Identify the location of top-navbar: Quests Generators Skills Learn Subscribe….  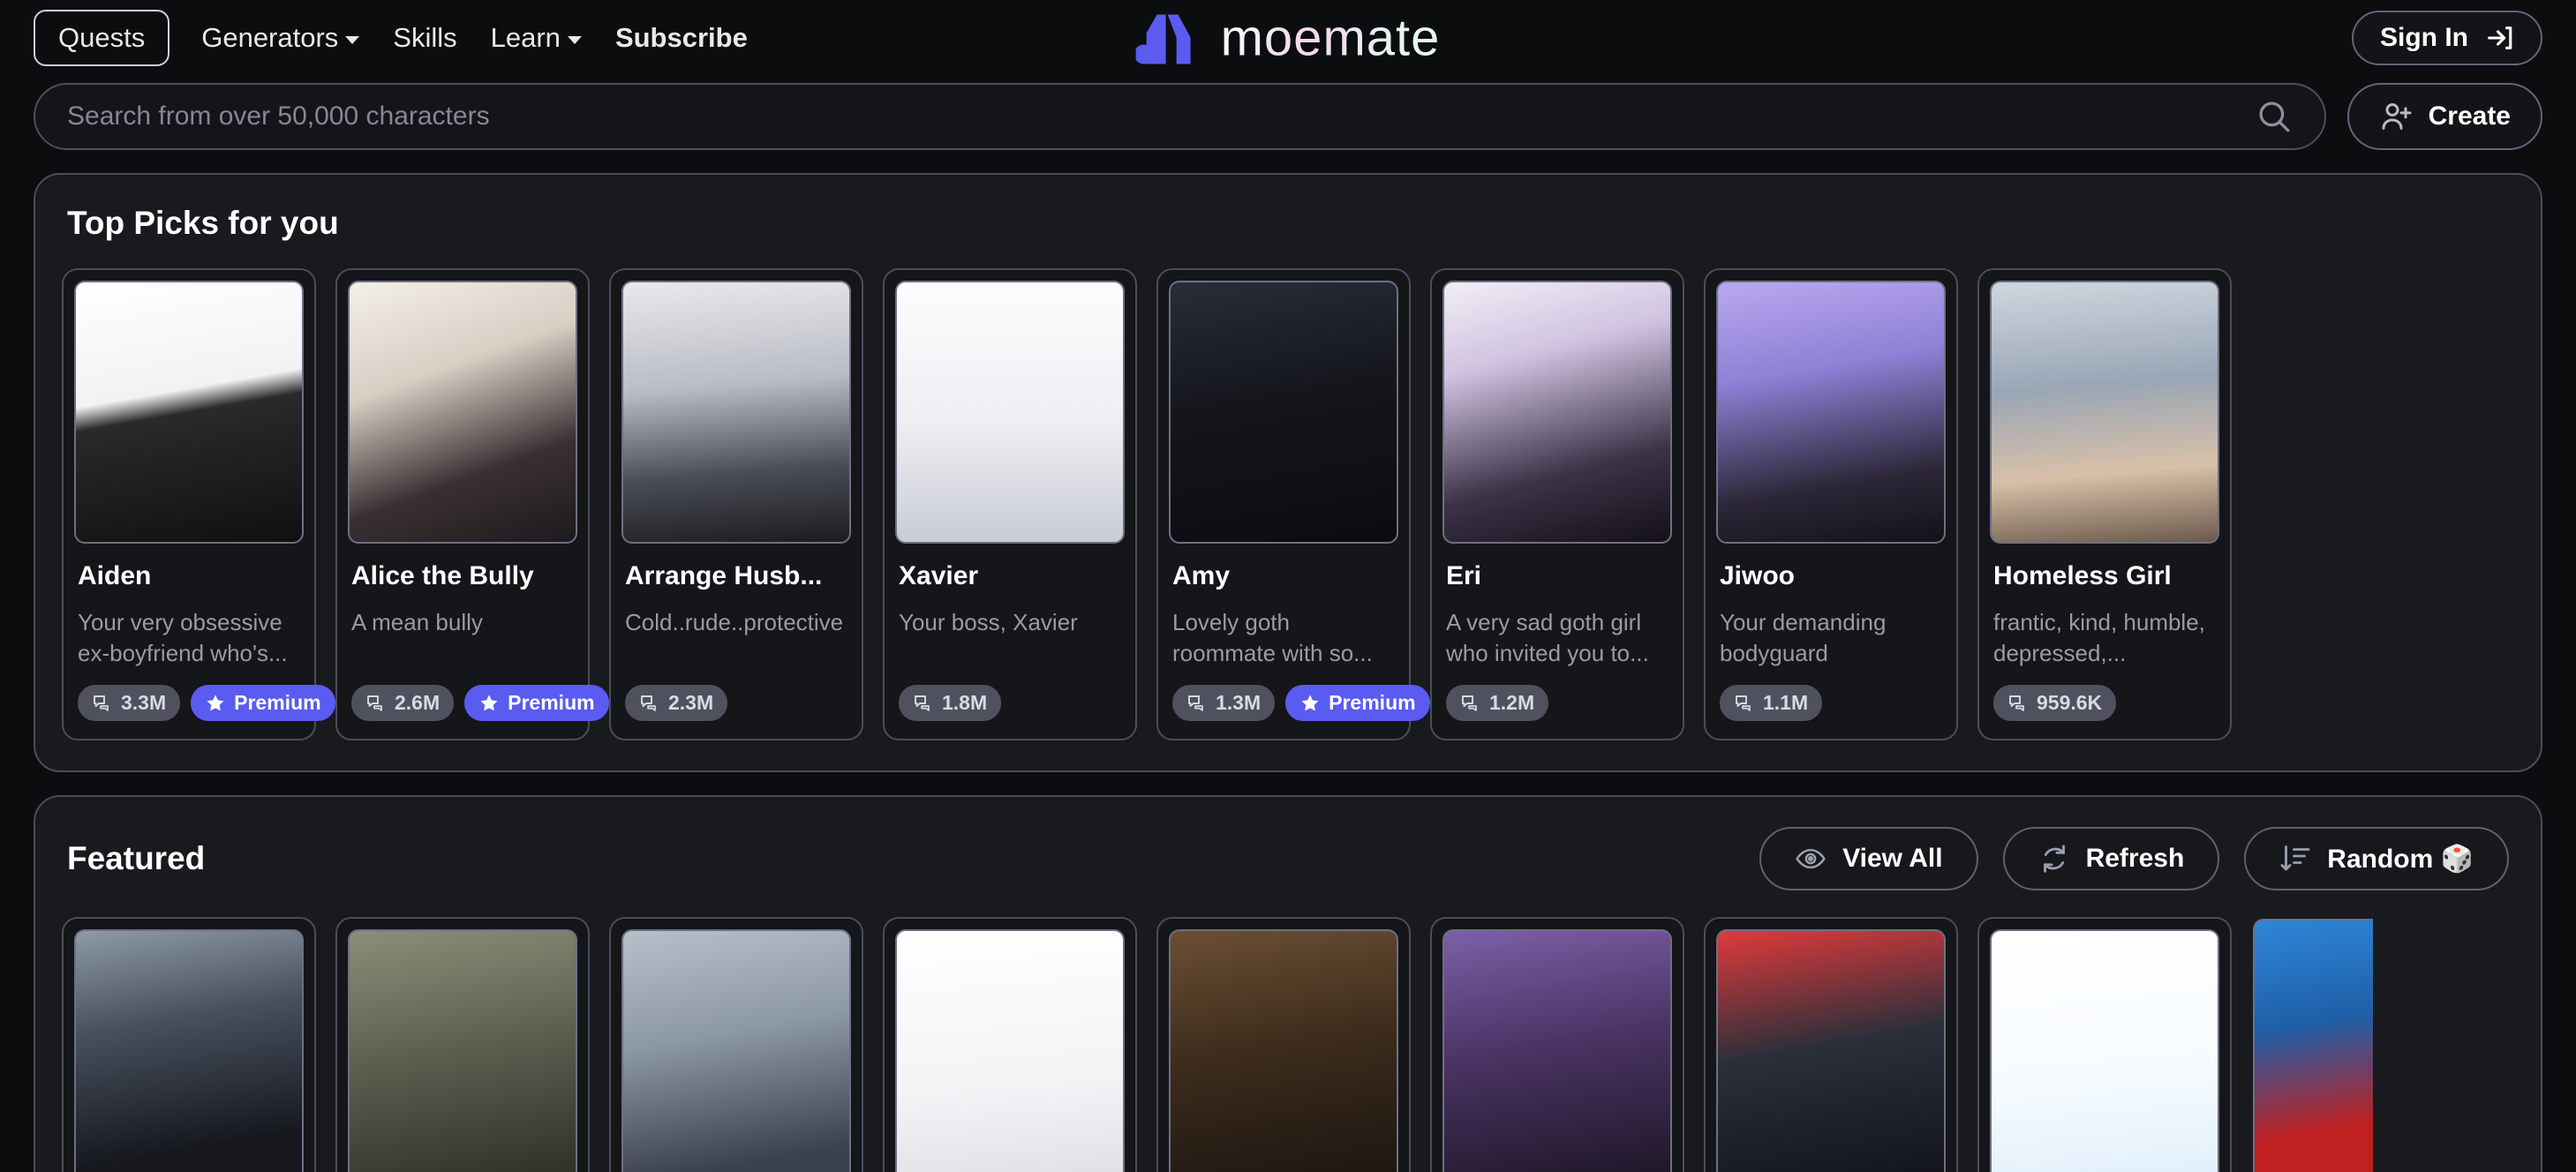
(1288, 38).